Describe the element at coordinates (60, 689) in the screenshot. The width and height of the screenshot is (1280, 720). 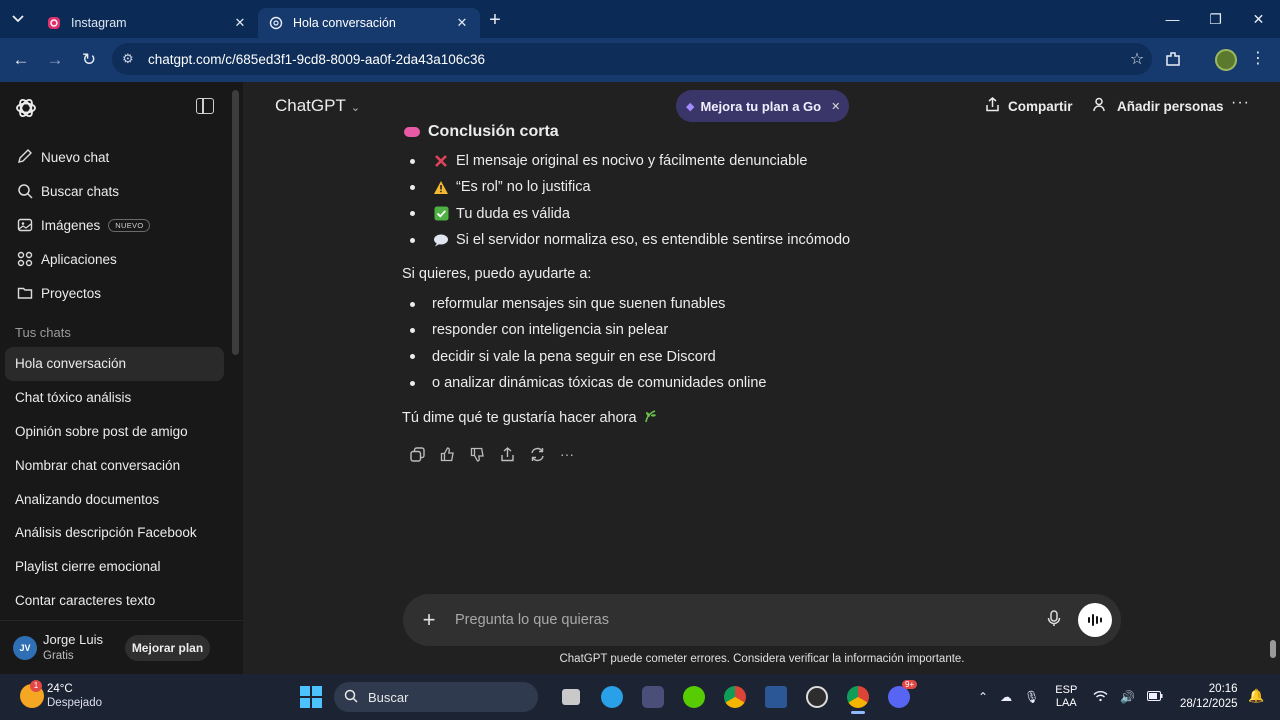
I see `weather-temperature: 24°C` at that location.